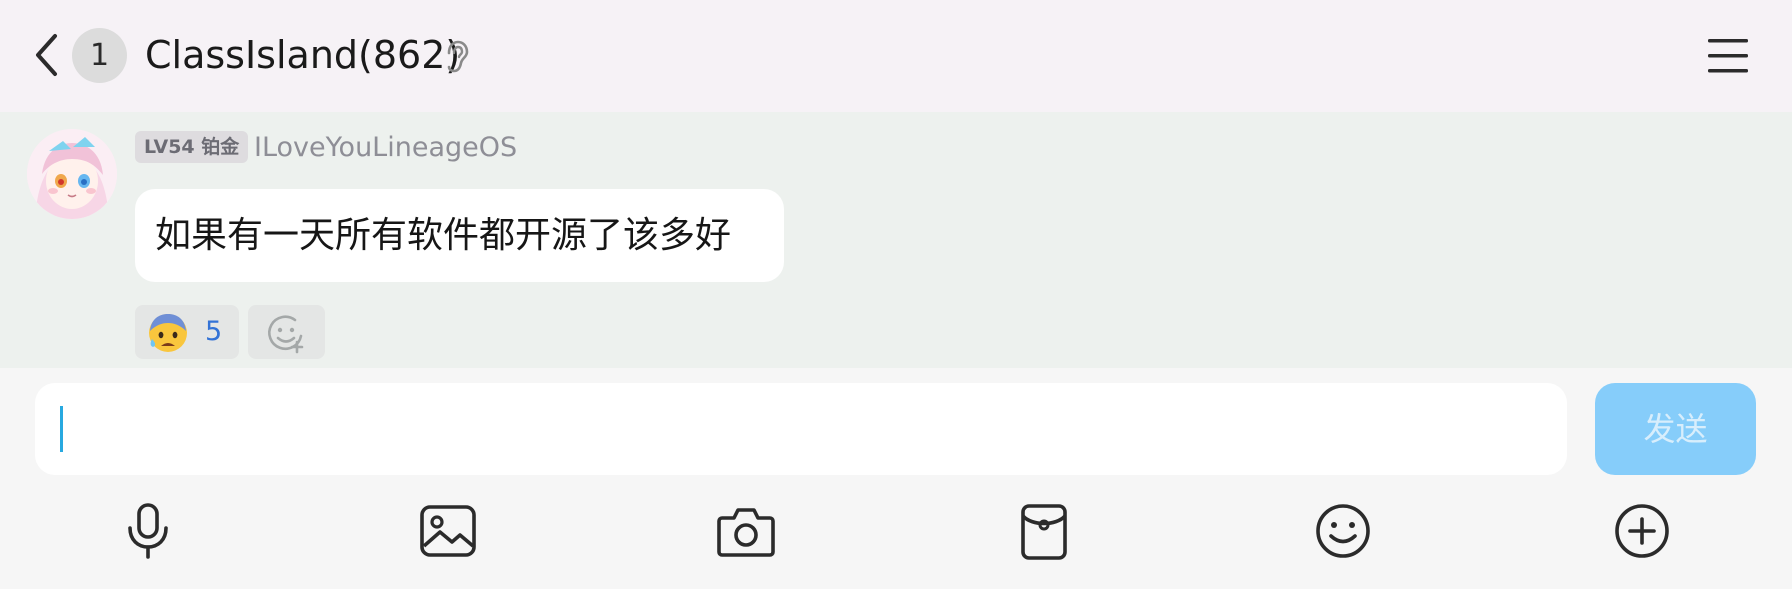 The height and width of the screenshot is (589, 1792). Describe the element at coordinates (99, 55) in the screenshot. I see `unread-count-badge: 1` at that location.